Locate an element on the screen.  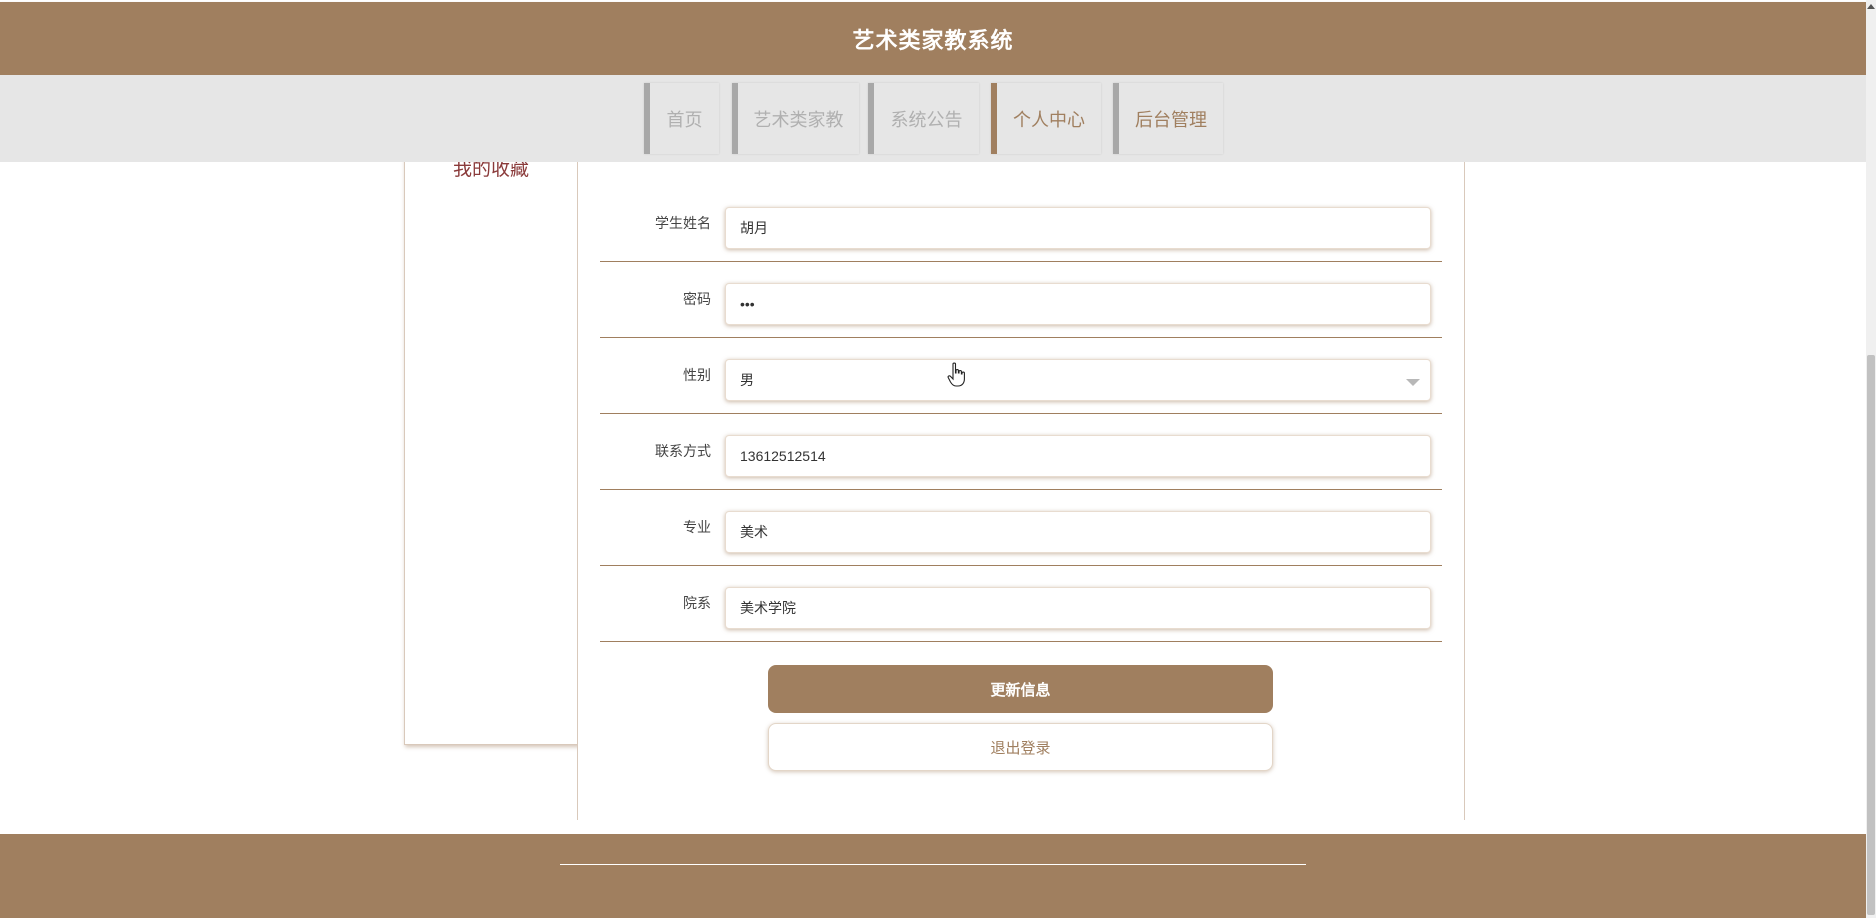
form-row-department: 院系 美术学院 is located at coordinates (1021, 603).